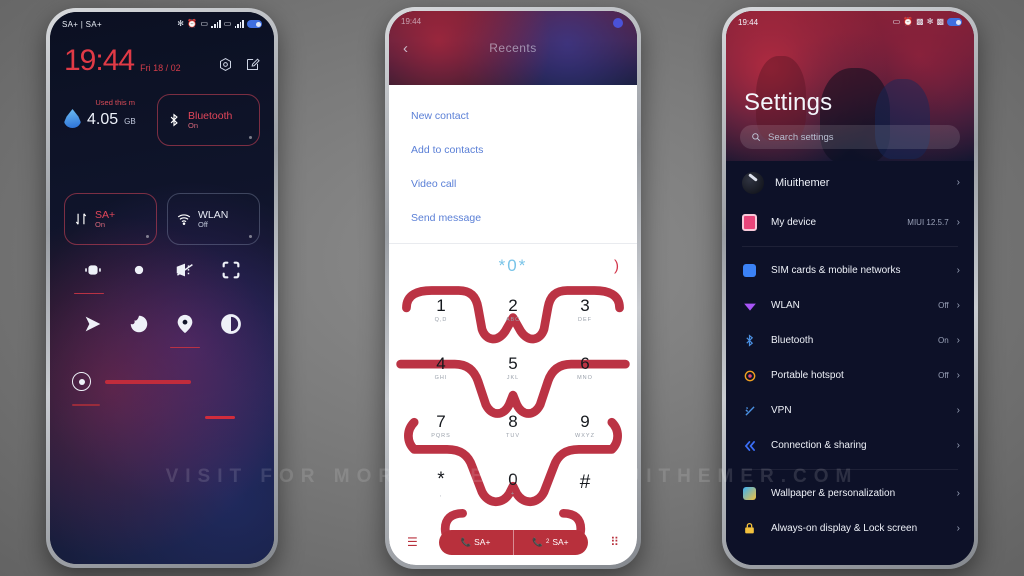  Describe the element at coordinates (844, 528) in the screenshot. I see `settings-row-label: Always-on display & Lock screen` at that location.